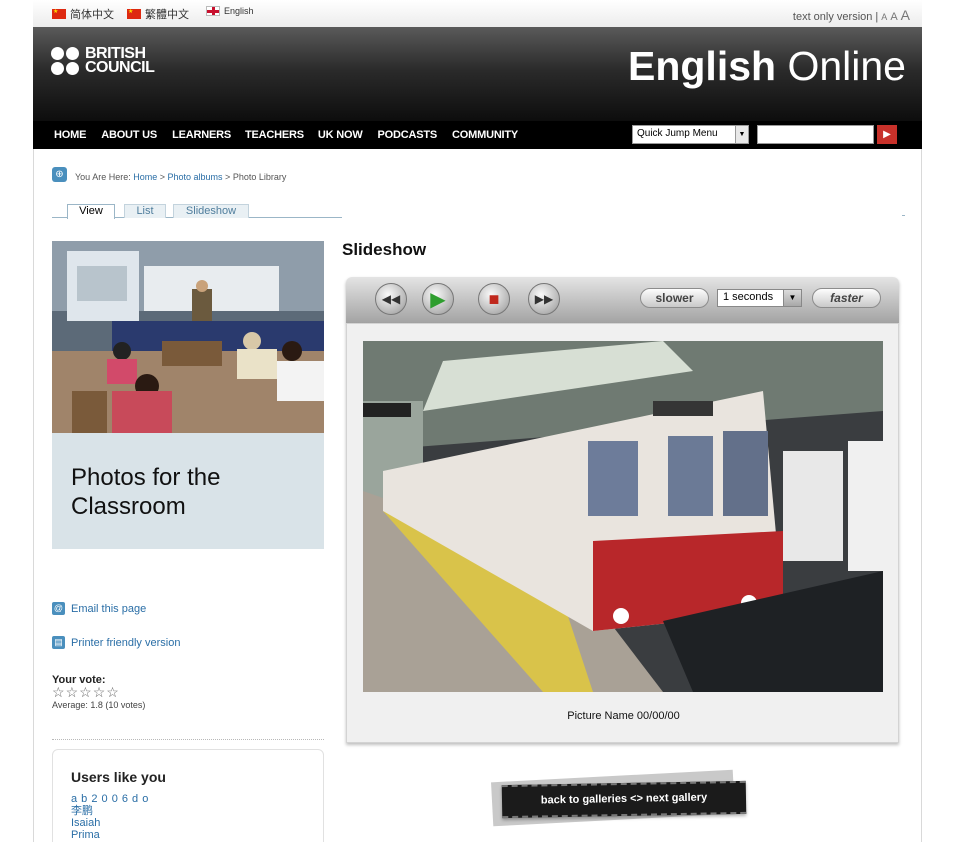 This screenshot has width=960, height=842. What do you see at coordinates (110, 811) in the screenshot?
I see `user-link: 李鹏` at bounding box center [110, 811].